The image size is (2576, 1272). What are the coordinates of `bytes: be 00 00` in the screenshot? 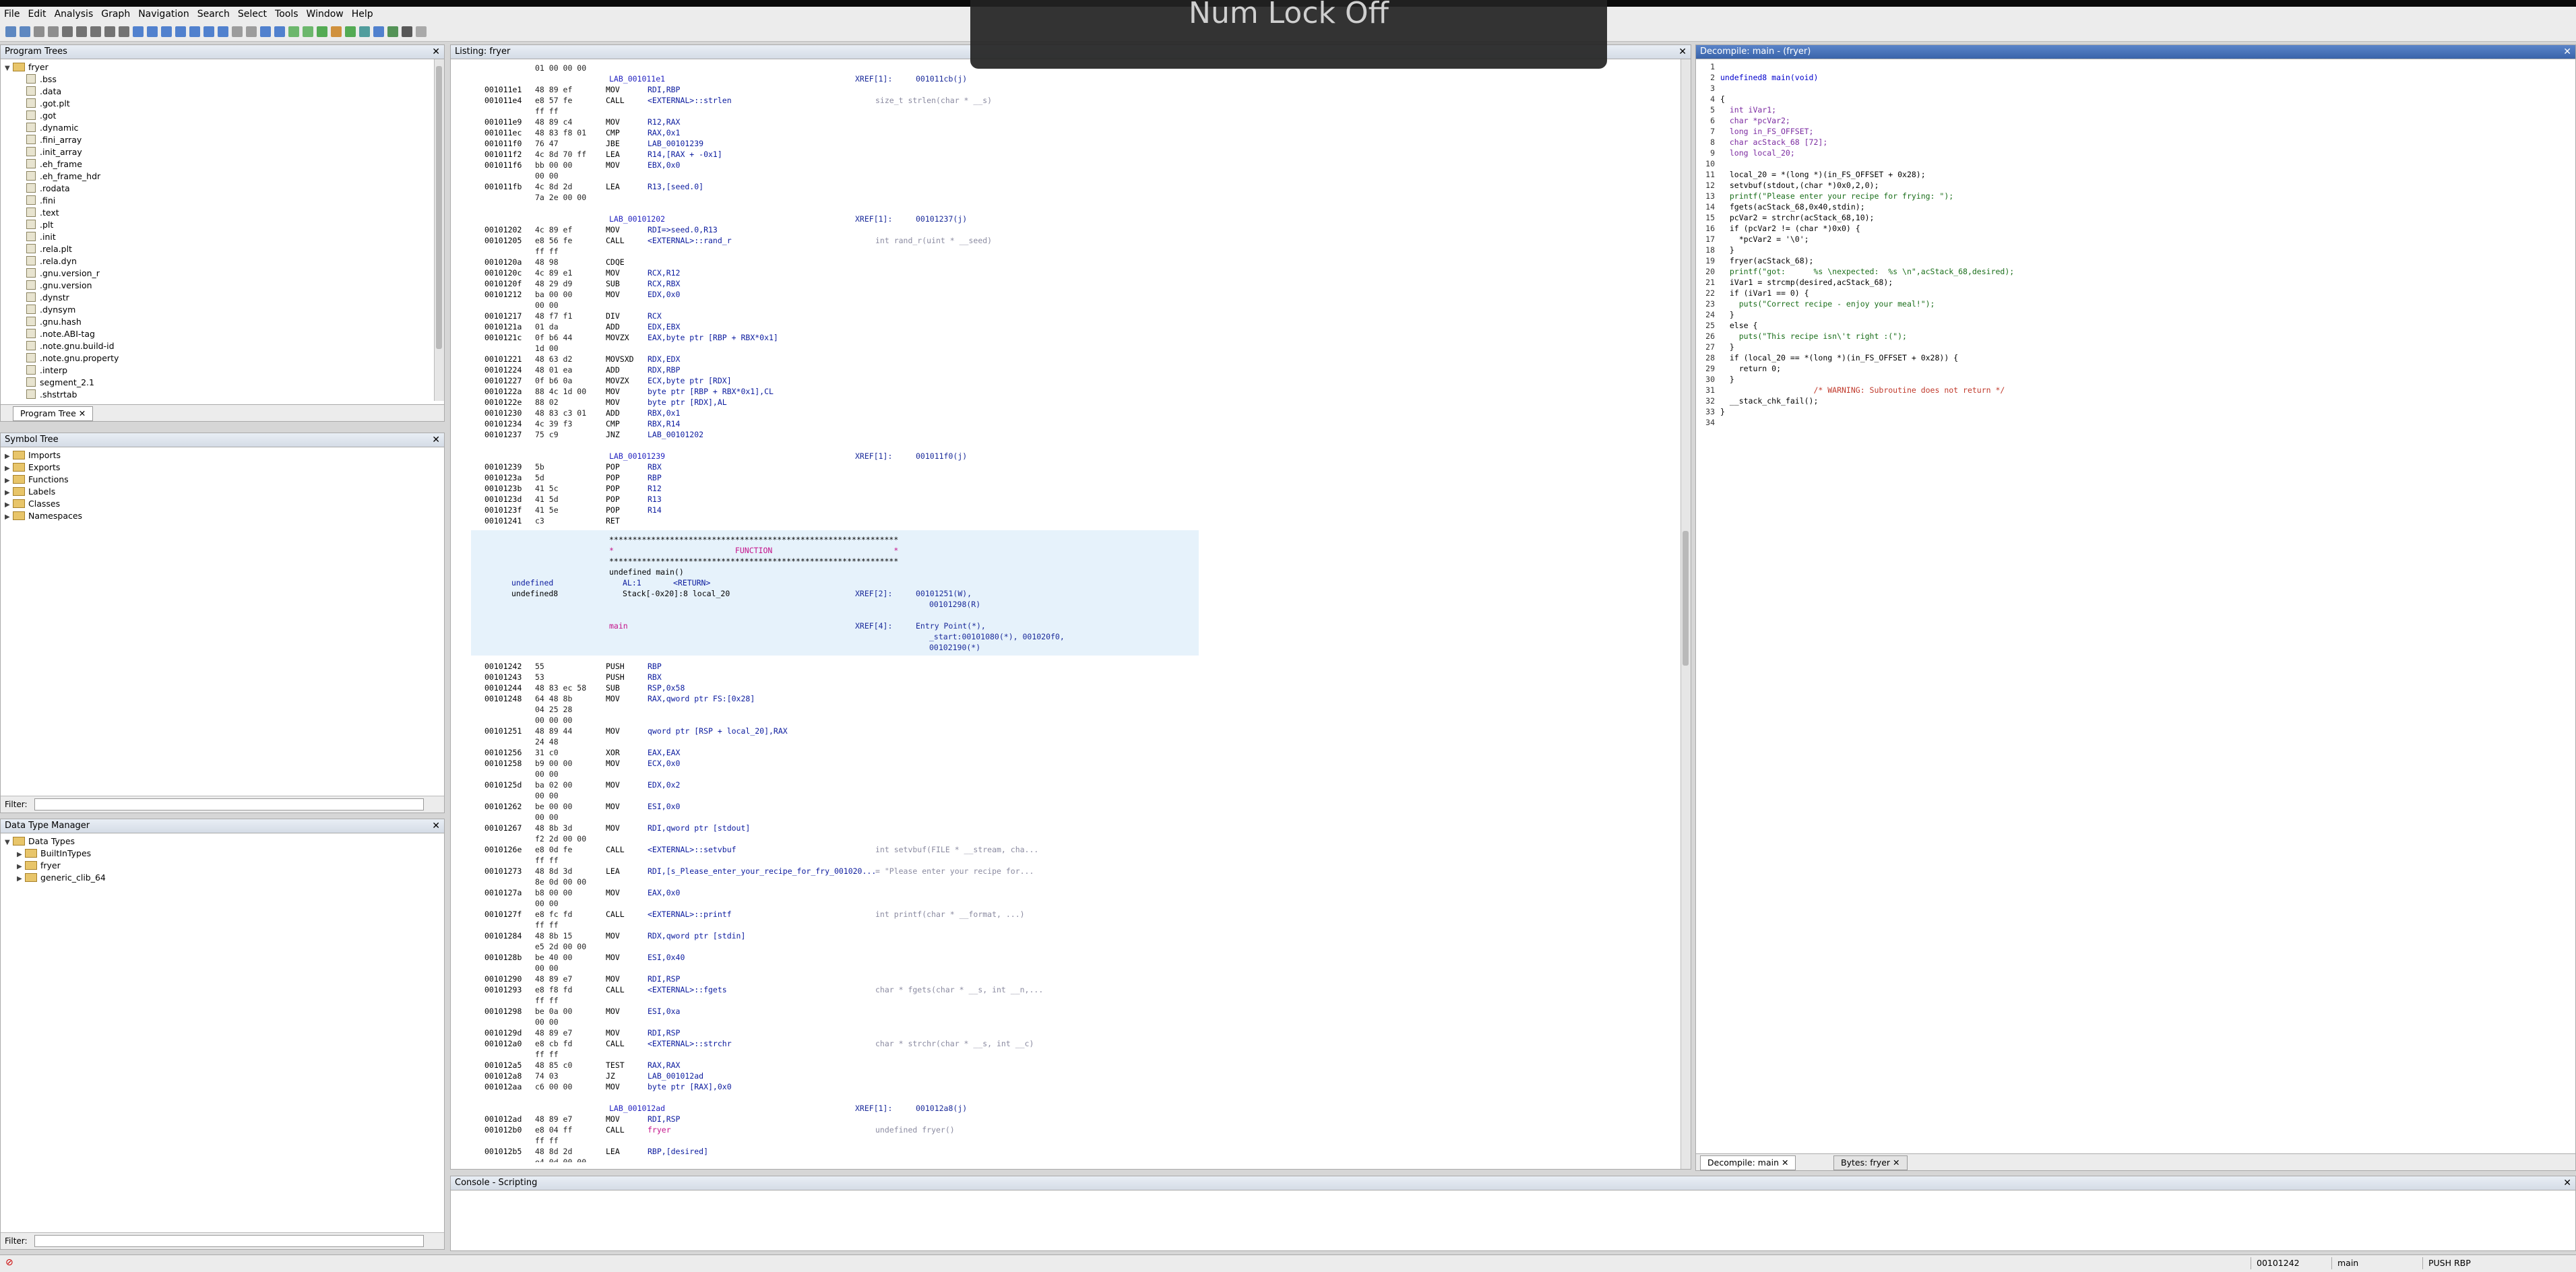 It's located at (553, 806).